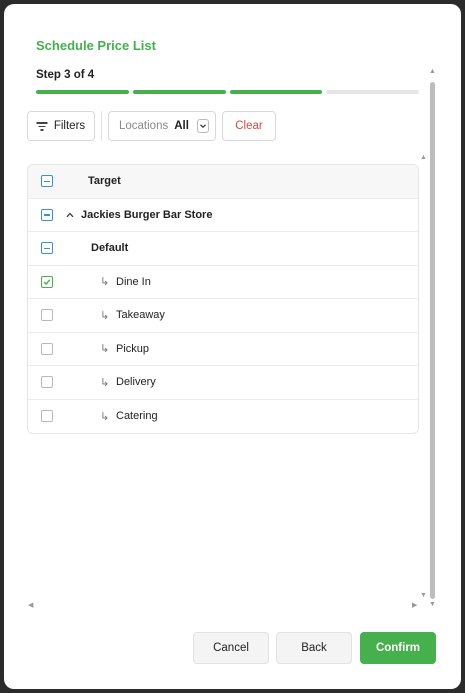 The height and width of the screenshot is (693, 465). What do you see at coordinates (223, 282) in the screenshot?
I see `tree-row-dine-in: ↳ Dine In` at bounding box center [223, 282].